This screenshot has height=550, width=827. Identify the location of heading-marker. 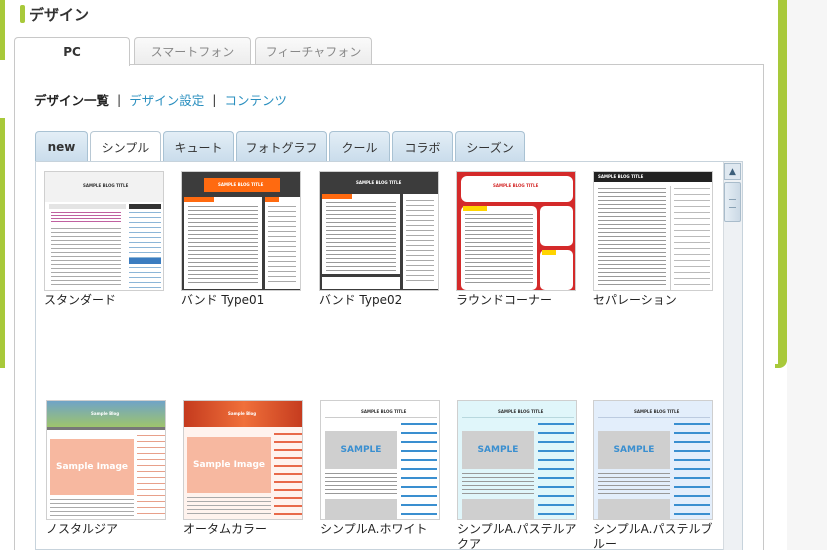
(22, 14).